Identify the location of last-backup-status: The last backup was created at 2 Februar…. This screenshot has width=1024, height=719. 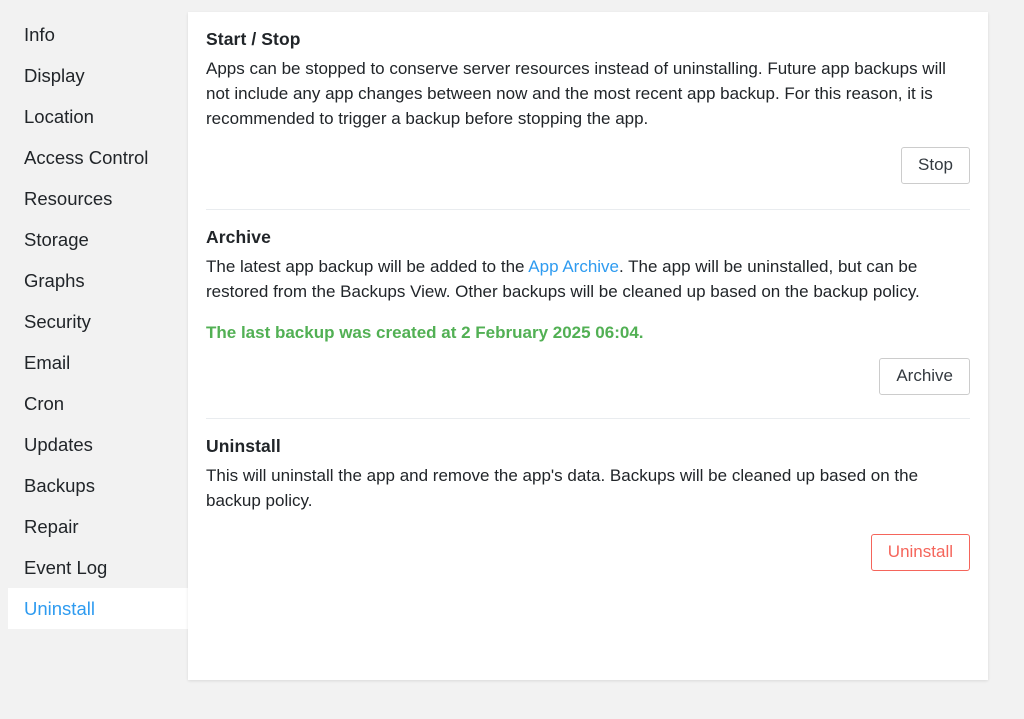
(425, 332).